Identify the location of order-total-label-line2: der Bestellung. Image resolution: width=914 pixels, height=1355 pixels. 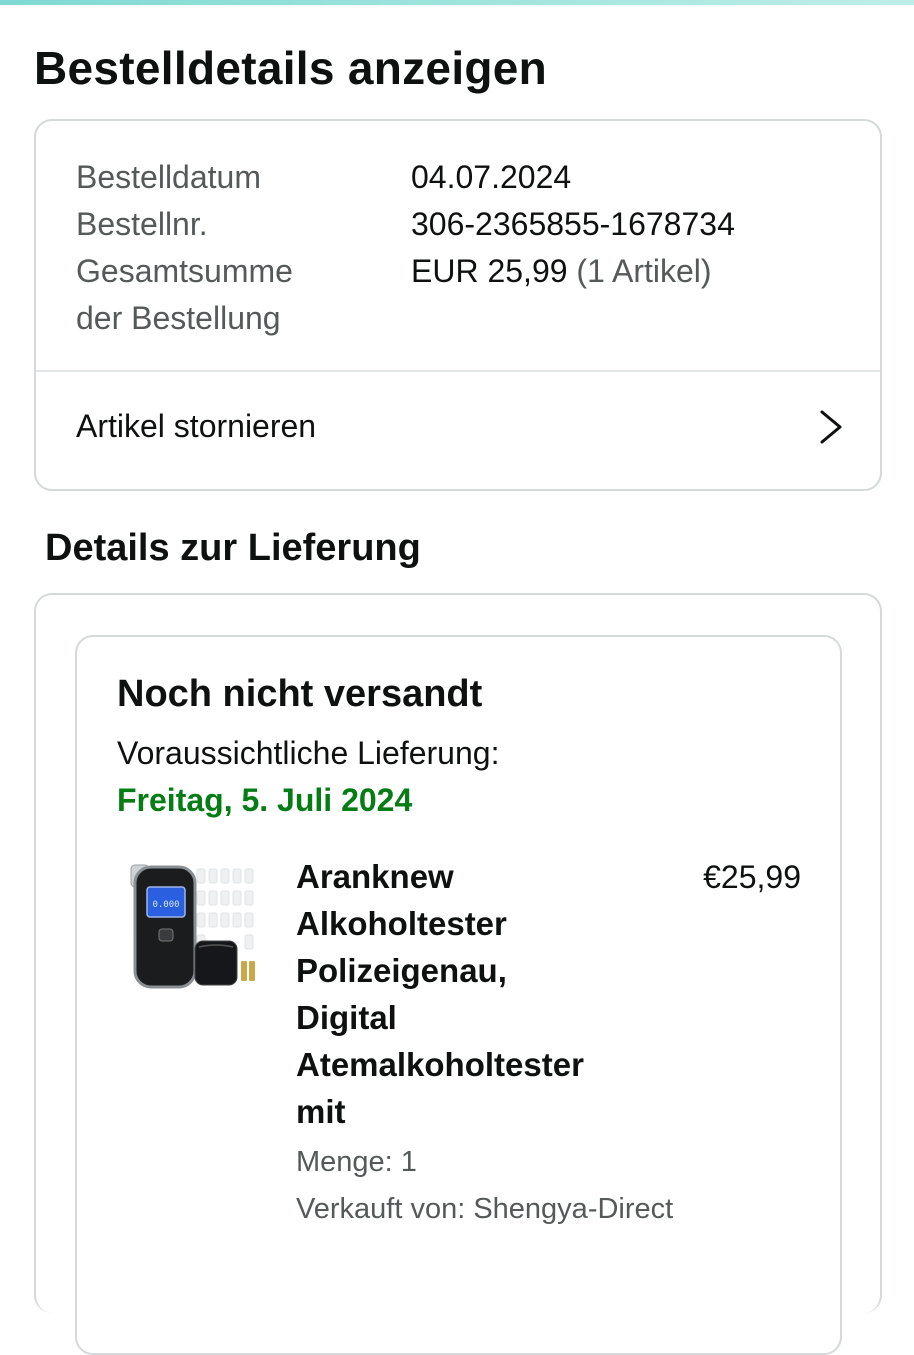
(178, 318).